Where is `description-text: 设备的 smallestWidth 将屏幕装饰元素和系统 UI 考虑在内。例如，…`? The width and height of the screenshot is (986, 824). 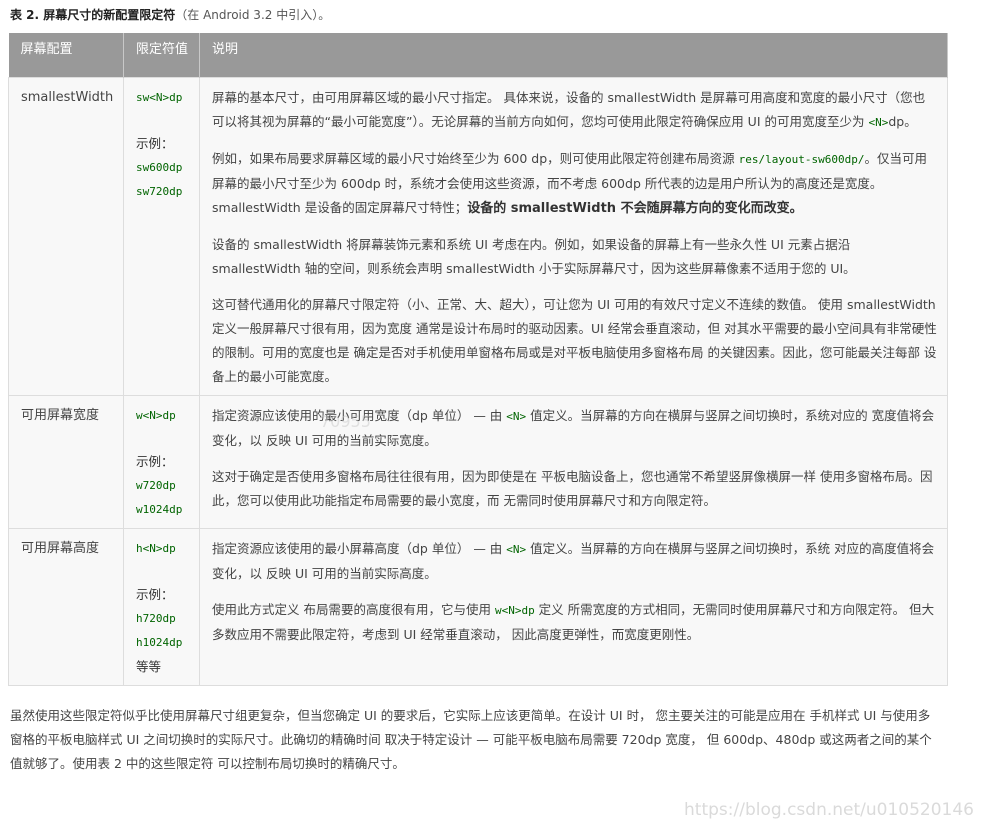 description-text: 设备的 smallestWidth 将屏幕装饰元素和系统 UI 考虑在内。例如，… is located at coordinates (534, 256).